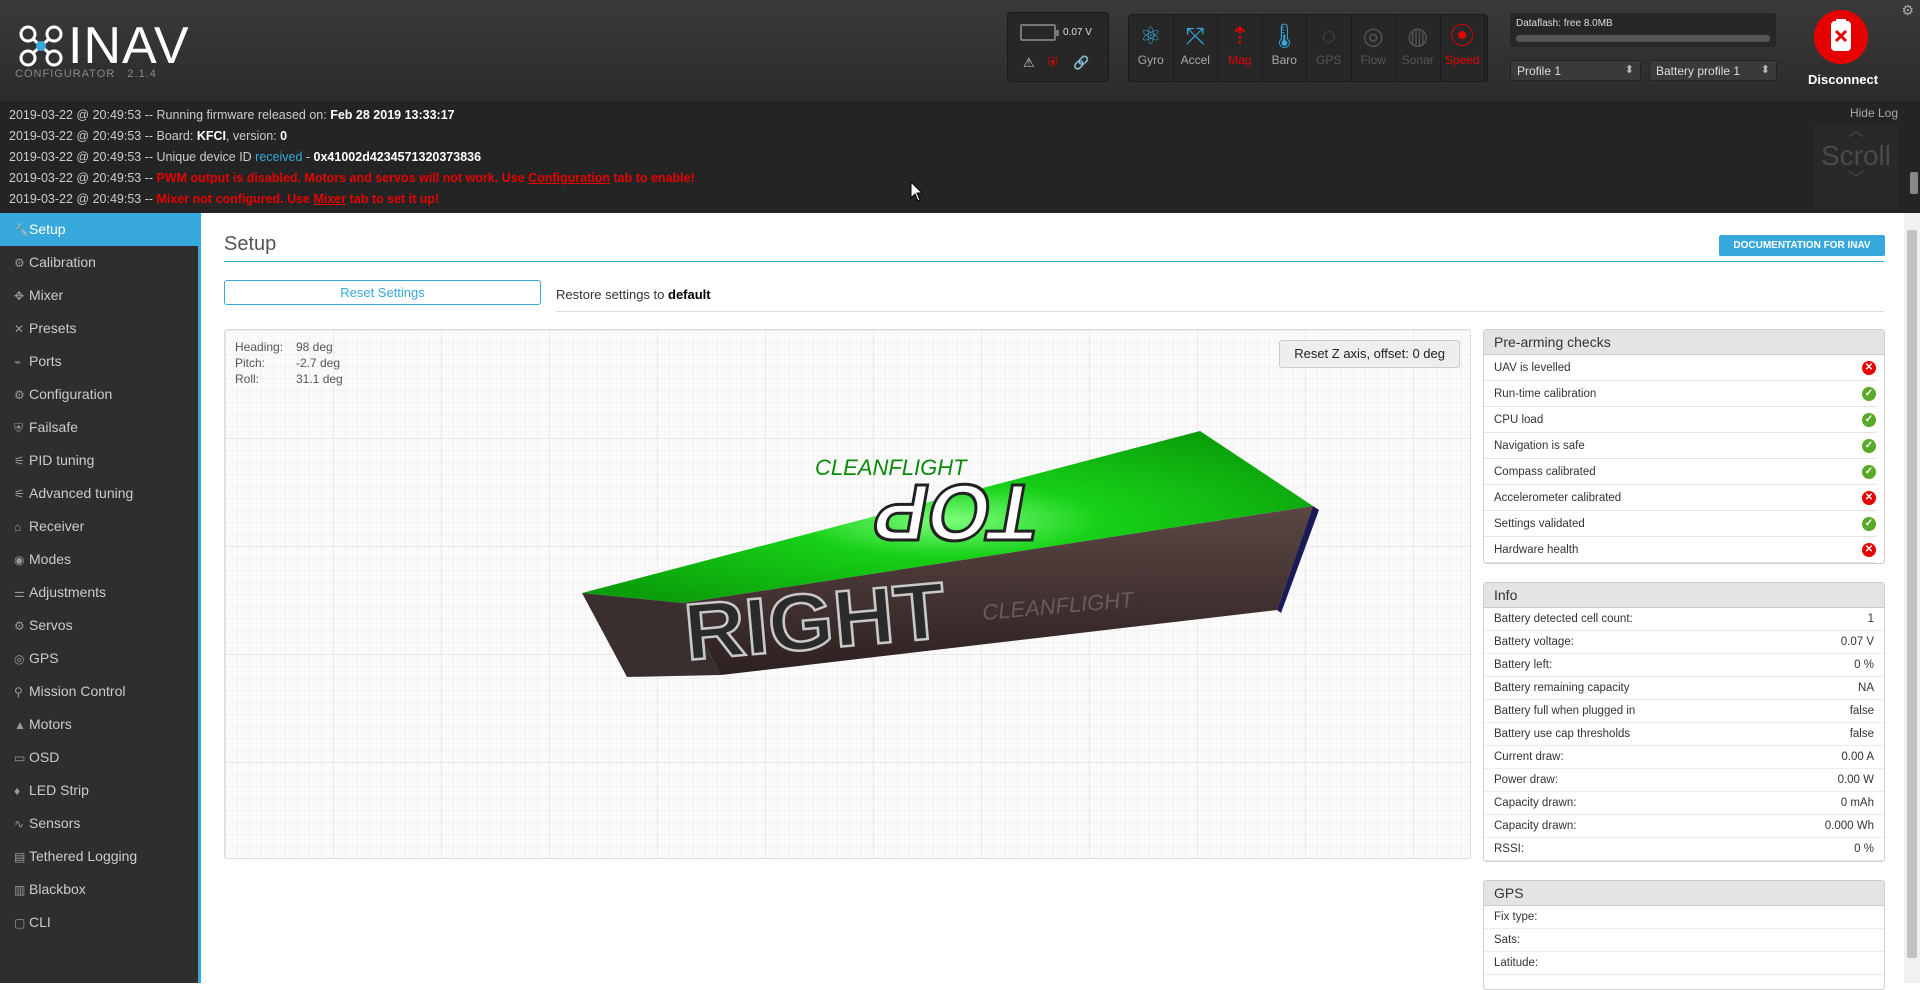 This screenshot has height=990, width=1920. I want to click on model-top-logo: CLEANFLIGHT, so click(891, 467).